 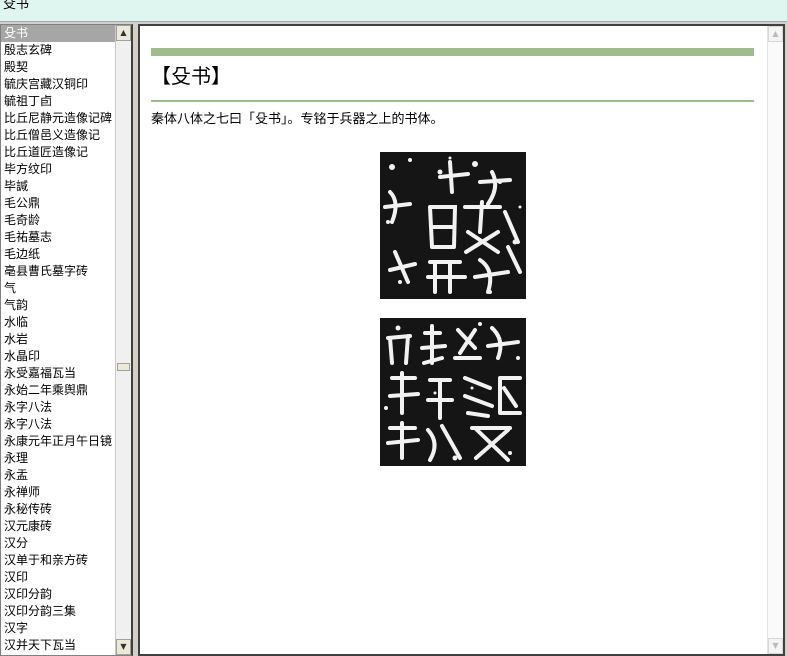 What do you see at coordinates (123, 33) in the screenshot?
I see `scroll-up-icon: ▲` at bounding box center [123, 33].